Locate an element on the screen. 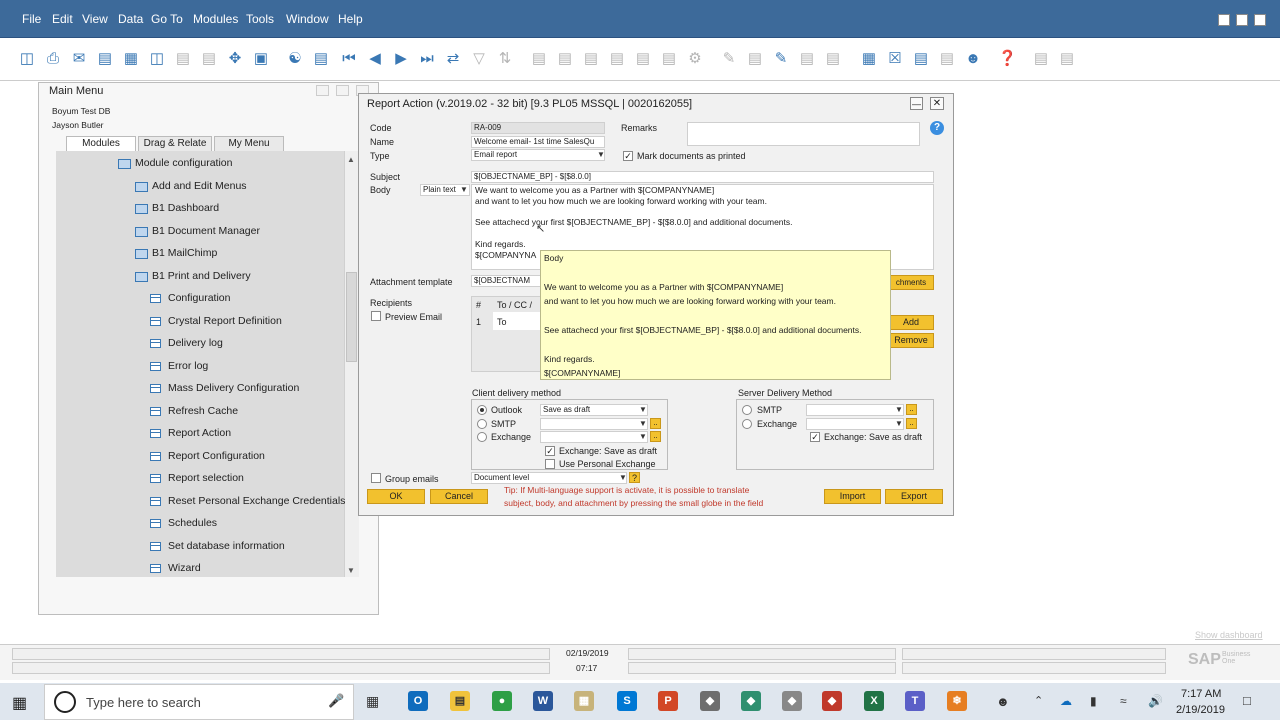 Image resolution: width=1280 pixels, height=720 pixels. menu-tree-item: B1 Document Manager is located at coordinates (206, 231).